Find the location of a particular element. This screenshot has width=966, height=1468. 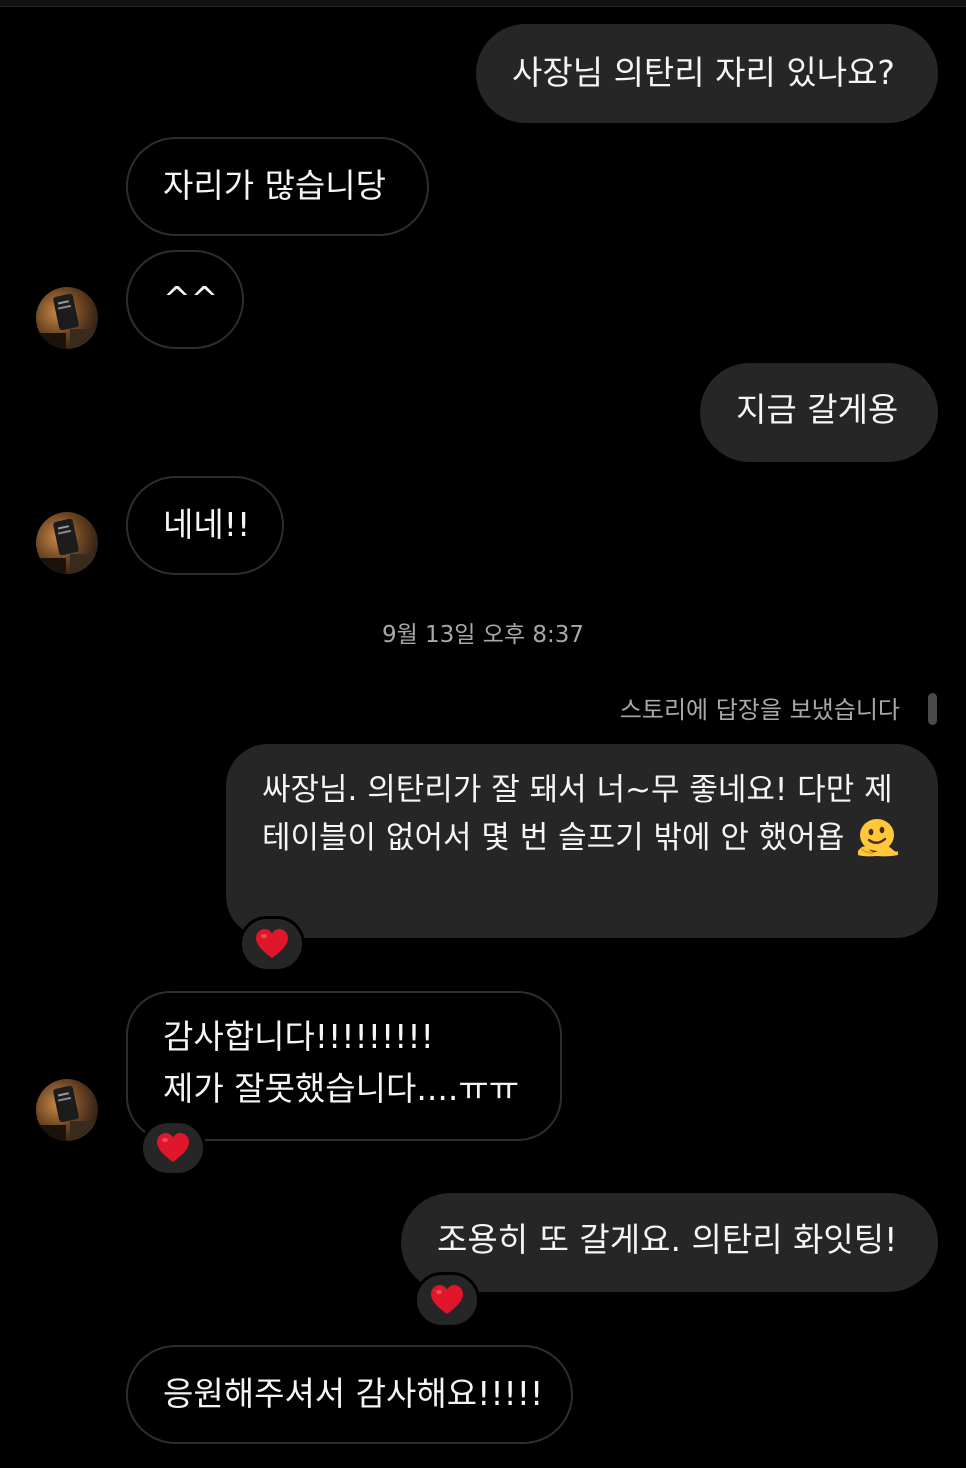

message-text: 네네!! is located at coordinates (207, 524).